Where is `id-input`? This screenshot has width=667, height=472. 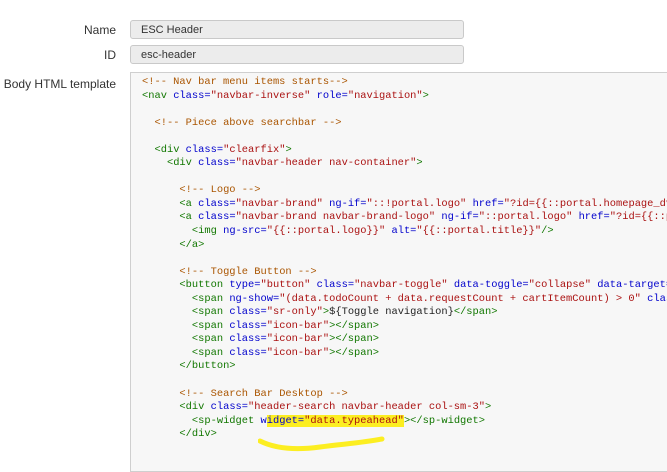
id-input is located at coordinates (297, 54).